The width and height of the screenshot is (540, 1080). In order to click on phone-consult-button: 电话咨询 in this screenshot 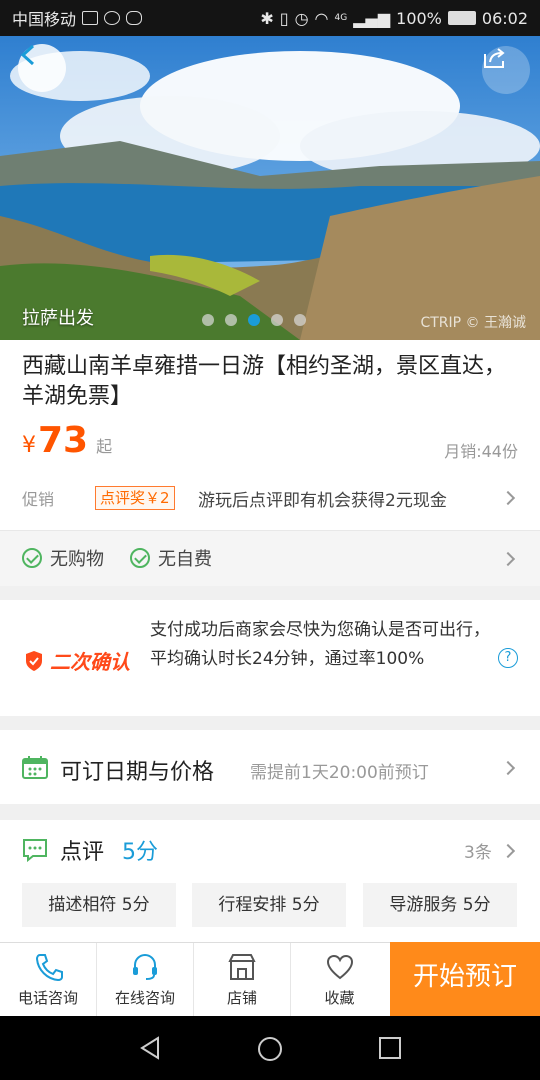, I will do `click(48, 980)`.